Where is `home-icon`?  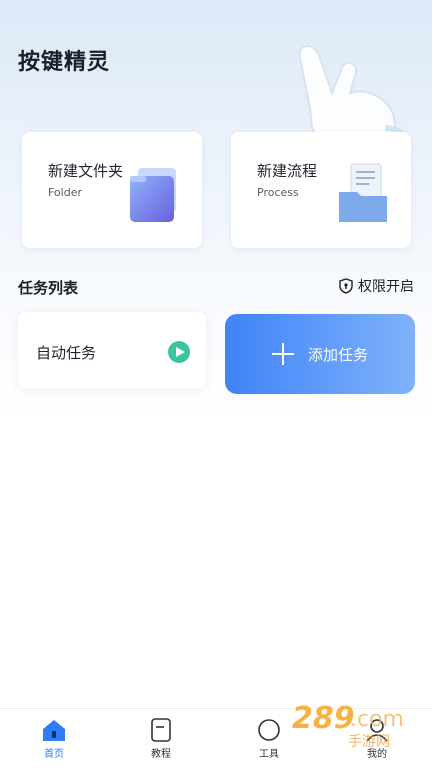
home-icon is located at coordinates (54, 730).